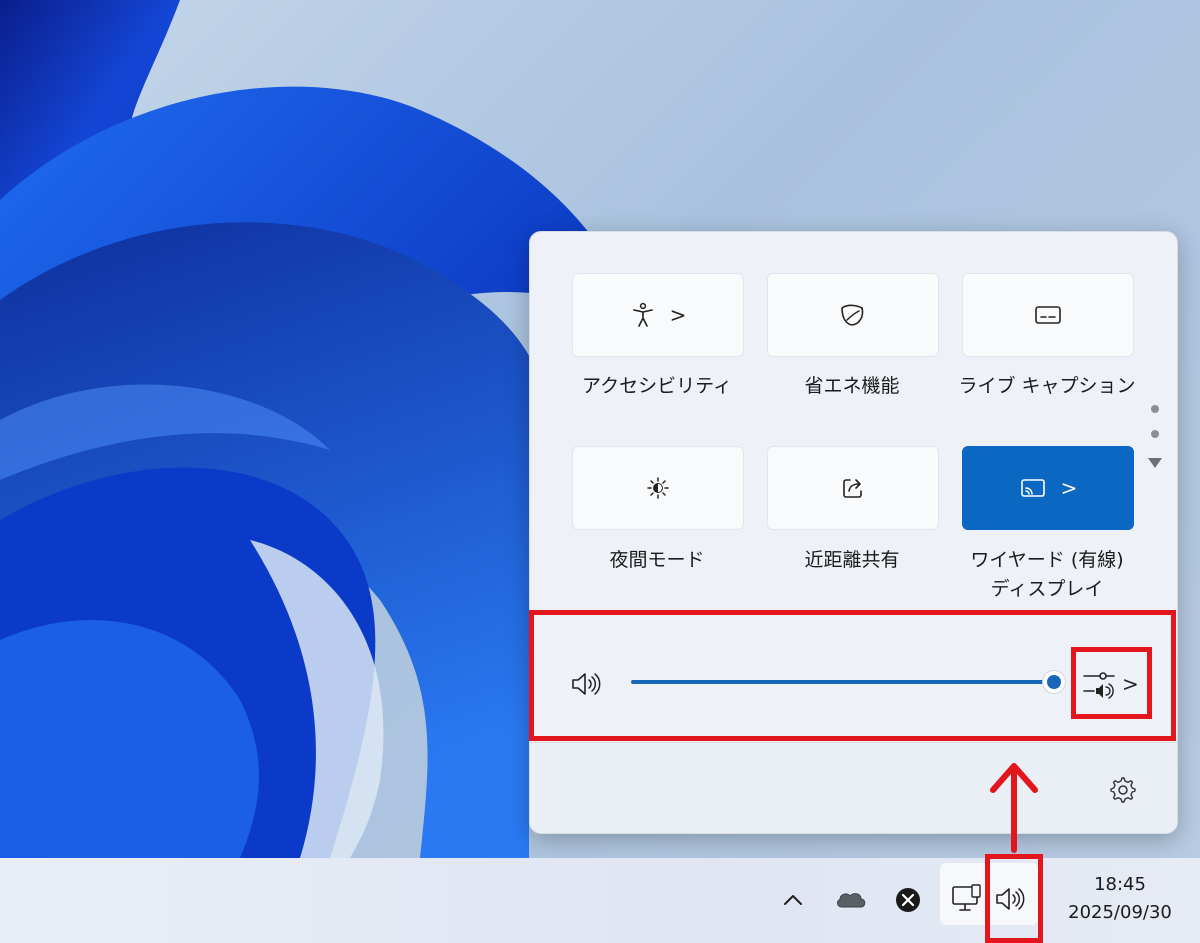 This screenshot has width=1200, height=943. Describe the element at coordinates (1120, 912) in the screenshot. I see `clock-date: 2025/09/30` at that location.